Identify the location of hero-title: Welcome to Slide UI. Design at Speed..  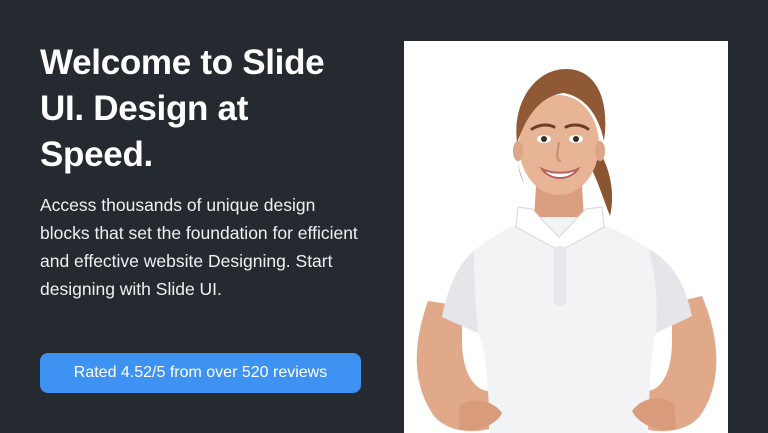
(182, 108).